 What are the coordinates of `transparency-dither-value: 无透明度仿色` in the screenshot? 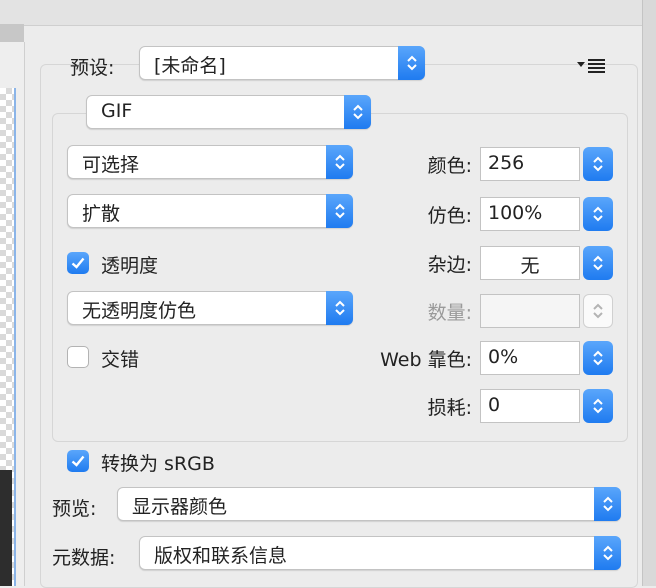 It's located at (139, 311).